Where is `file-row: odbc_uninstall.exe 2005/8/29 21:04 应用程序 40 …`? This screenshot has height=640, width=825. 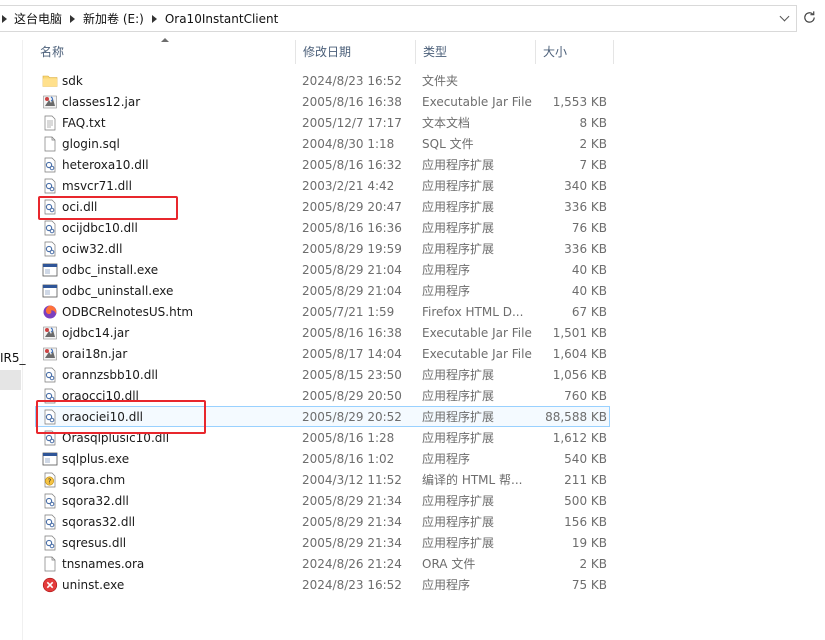
file-row: odbc_uninstall.exe 2005/8/29 21:04 应用程序 40 … is located at coordinates (322, 291).